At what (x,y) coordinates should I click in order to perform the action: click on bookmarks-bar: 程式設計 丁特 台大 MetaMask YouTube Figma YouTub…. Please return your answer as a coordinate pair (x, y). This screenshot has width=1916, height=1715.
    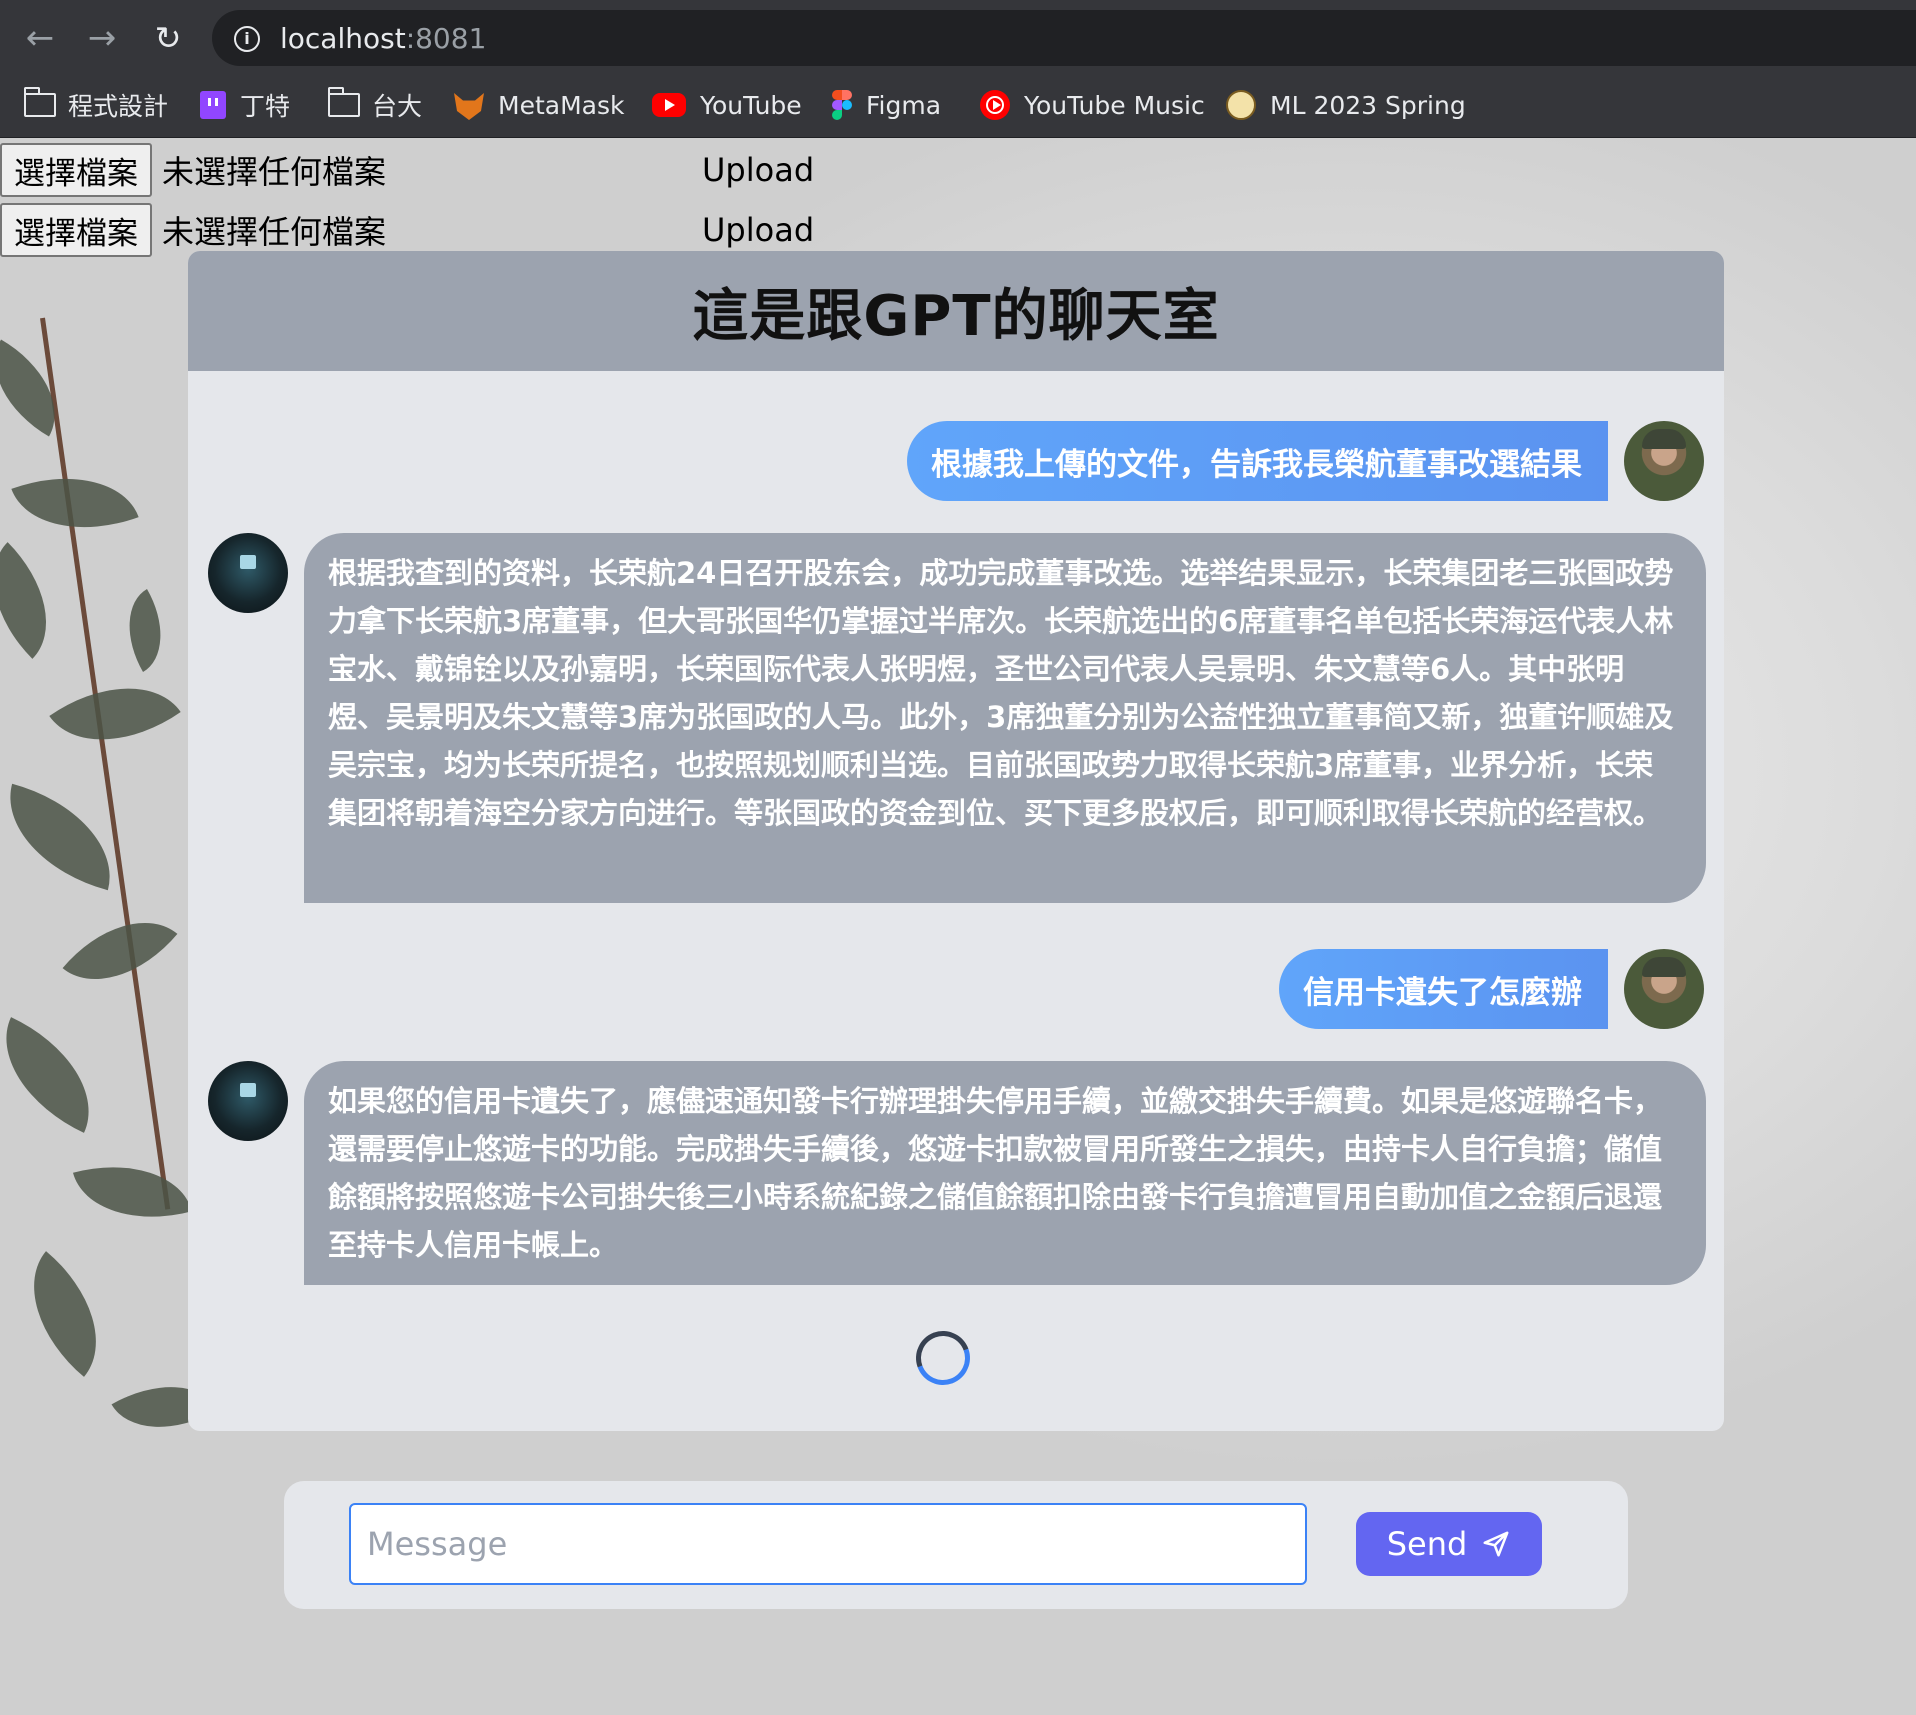
    Looking at the image, I should click on (958, 106).